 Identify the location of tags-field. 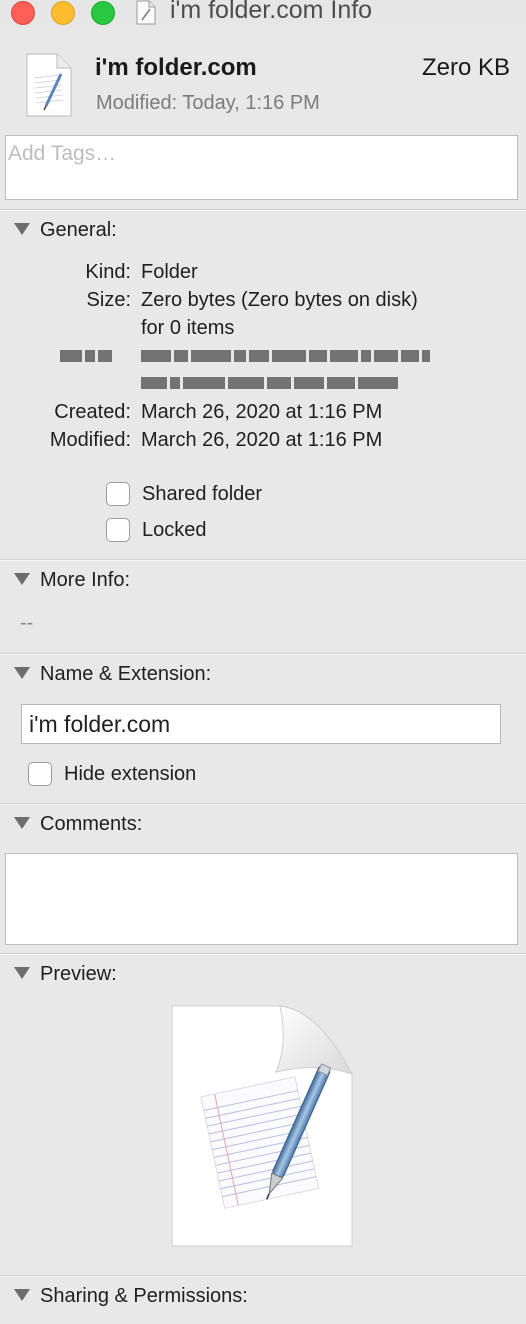
(261, 167).